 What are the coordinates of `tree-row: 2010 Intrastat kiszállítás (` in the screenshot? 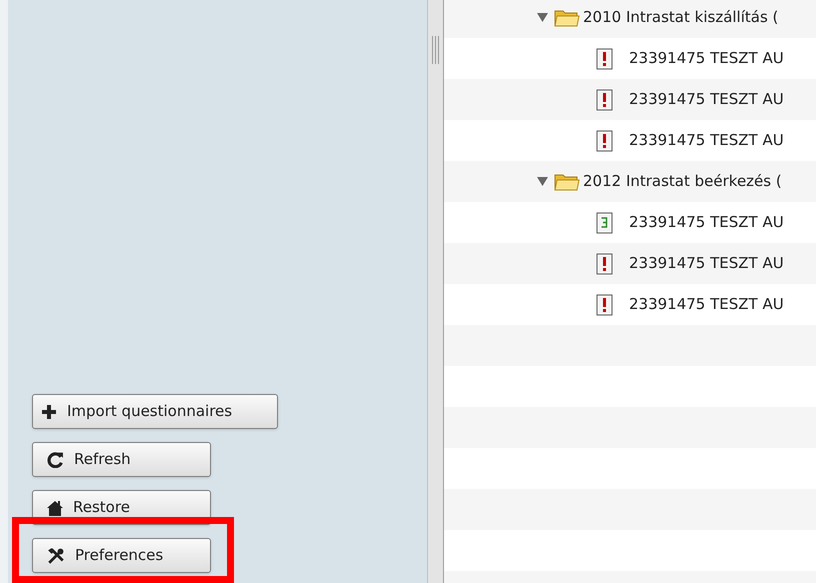 It's located at (630, 19).